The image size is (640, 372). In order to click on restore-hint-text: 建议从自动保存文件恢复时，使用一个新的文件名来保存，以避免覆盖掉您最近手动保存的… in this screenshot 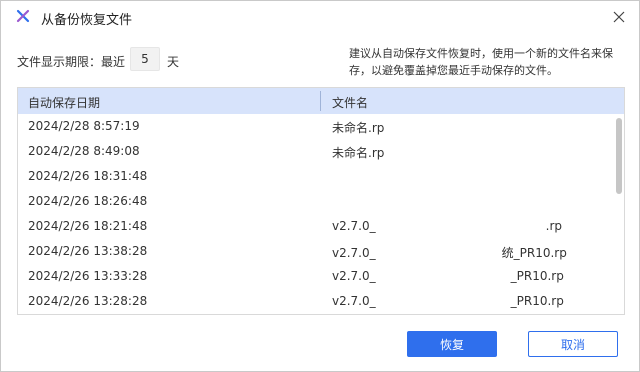, I will do `click(481, 62)`.